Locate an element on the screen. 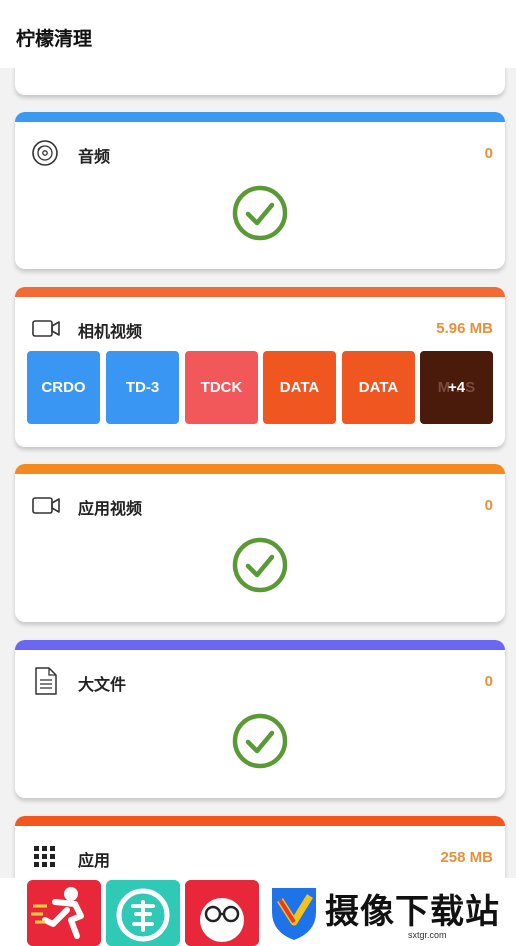 This screenshot has width=516, height=946. app-icon-earn is located at coordinates (143, 913).